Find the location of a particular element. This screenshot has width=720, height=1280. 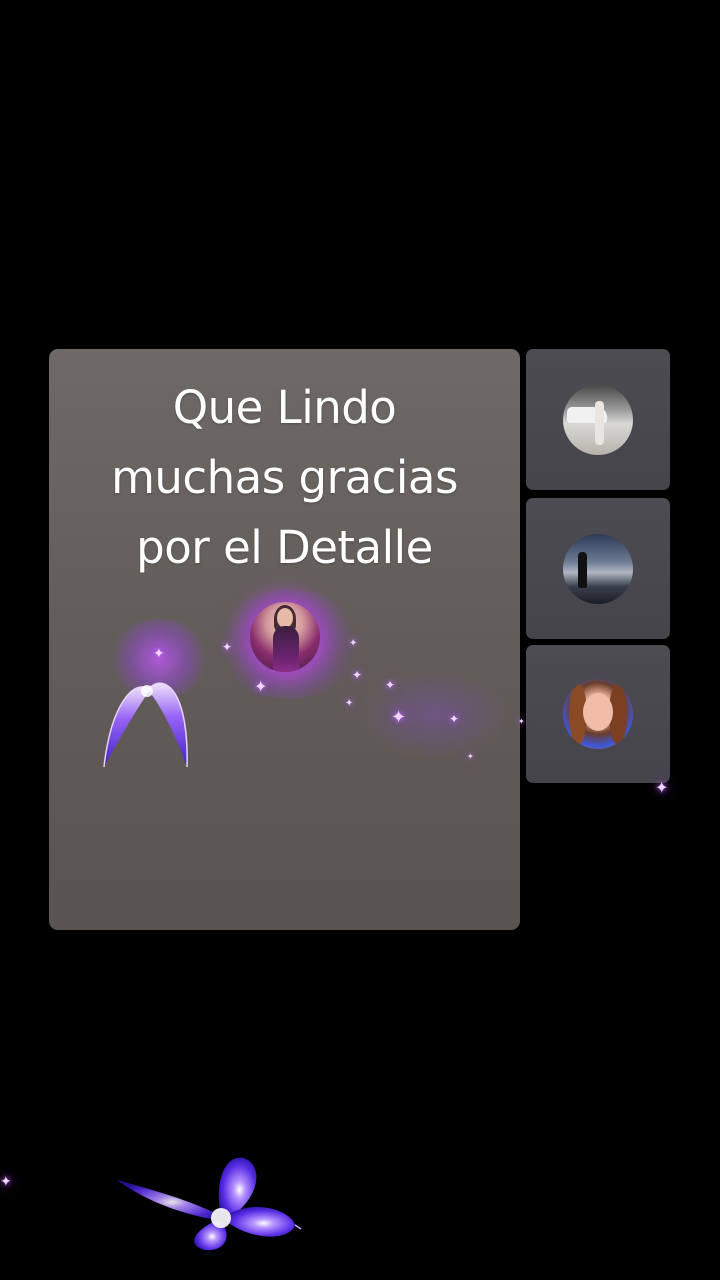

avatar-body is located at coordinates (286, 649).